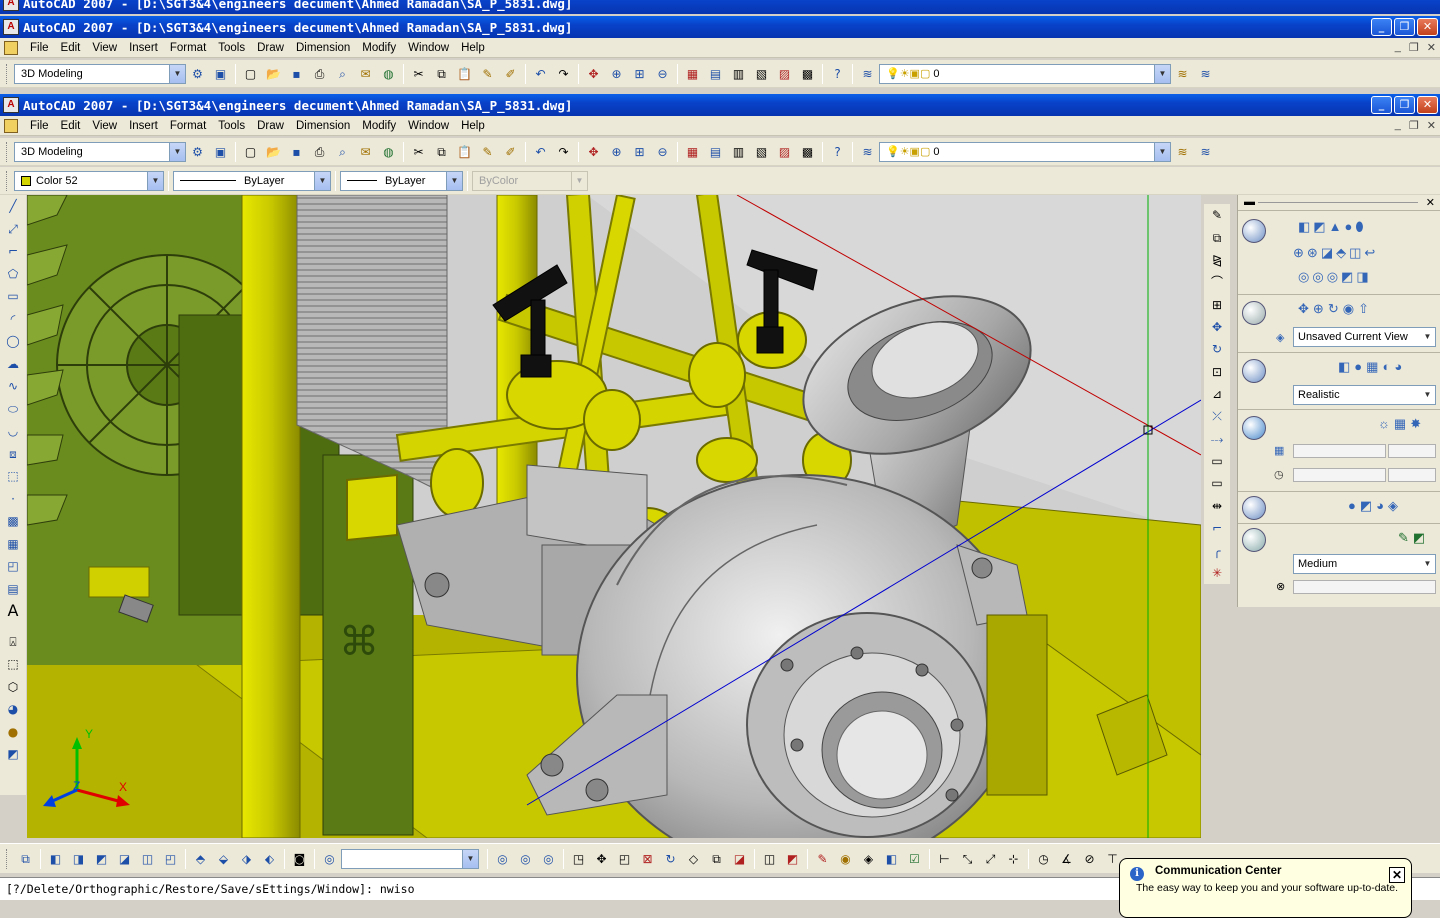 The width and height of the screenshot is (1440, 918). I want to click on paste-icon: 📋, so click(465, 74).